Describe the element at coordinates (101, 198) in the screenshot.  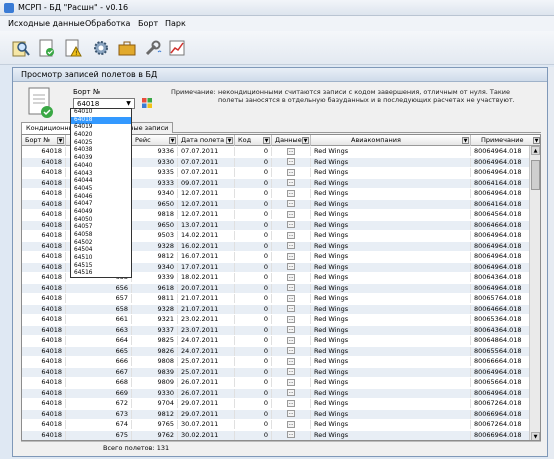
I see `dropdown-item: 64046` at that location.